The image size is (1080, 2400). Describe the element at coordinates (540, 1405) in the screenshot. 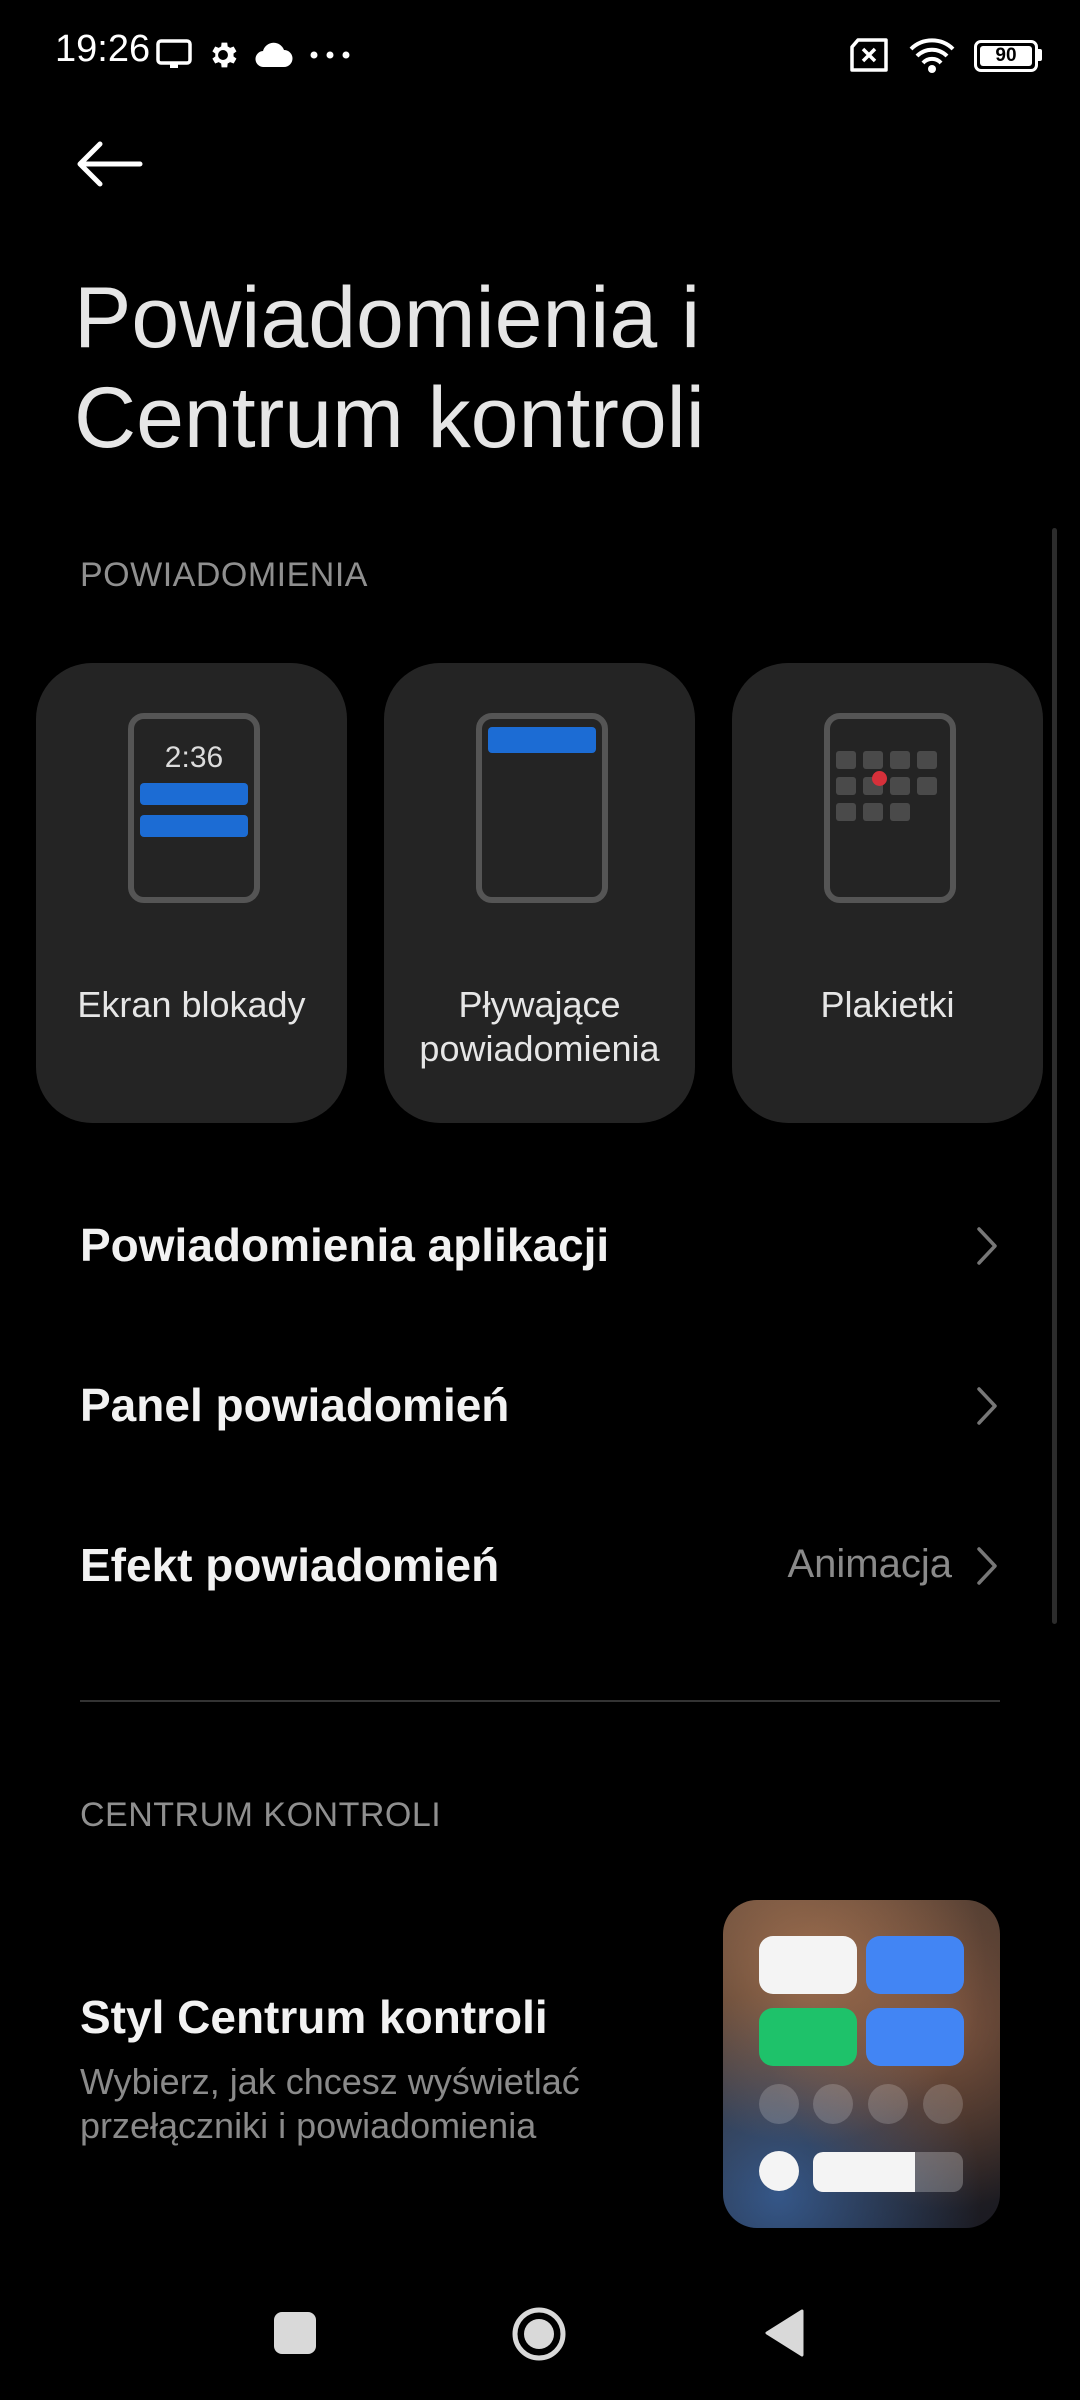

I see `row-notification-shade: Panel powiadomień` at that location.